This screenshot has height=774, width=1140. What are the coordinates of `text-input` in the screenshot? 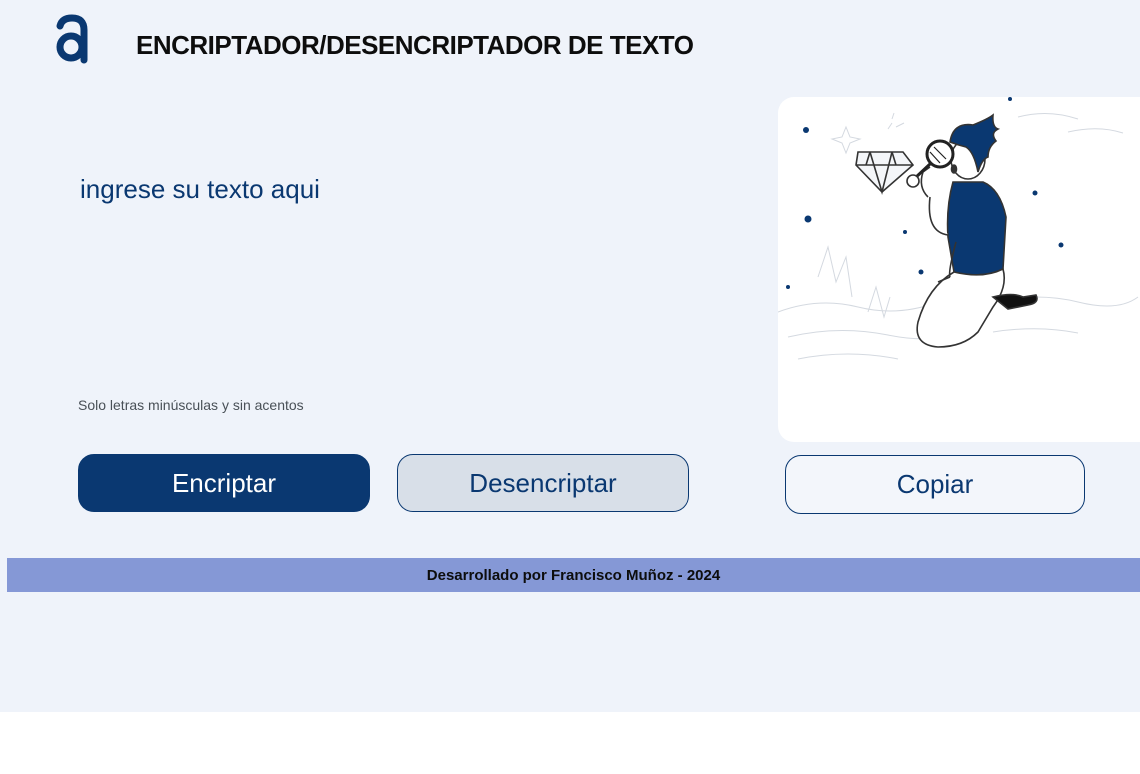 It's located at (398, 270).